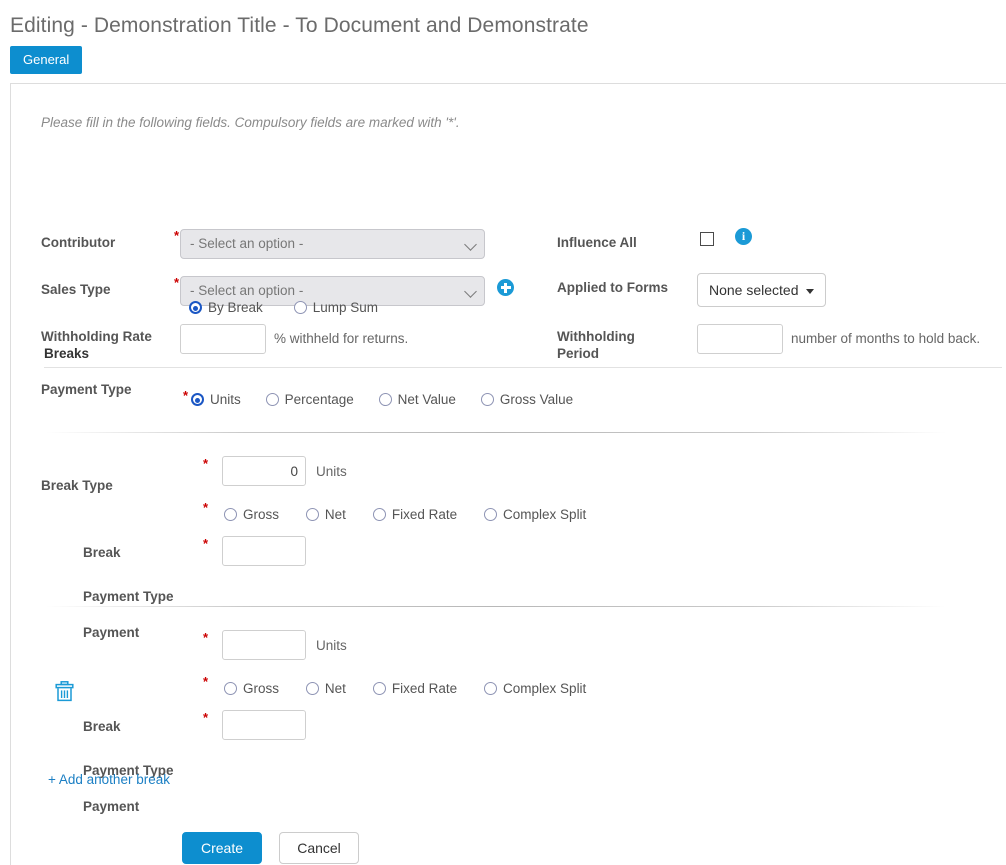 The image size is (1006, 865). What do you see at coordinates (78, 242) in the screenshot?
I see `contributor-label: Contributor` at bounding box center [78, 242].